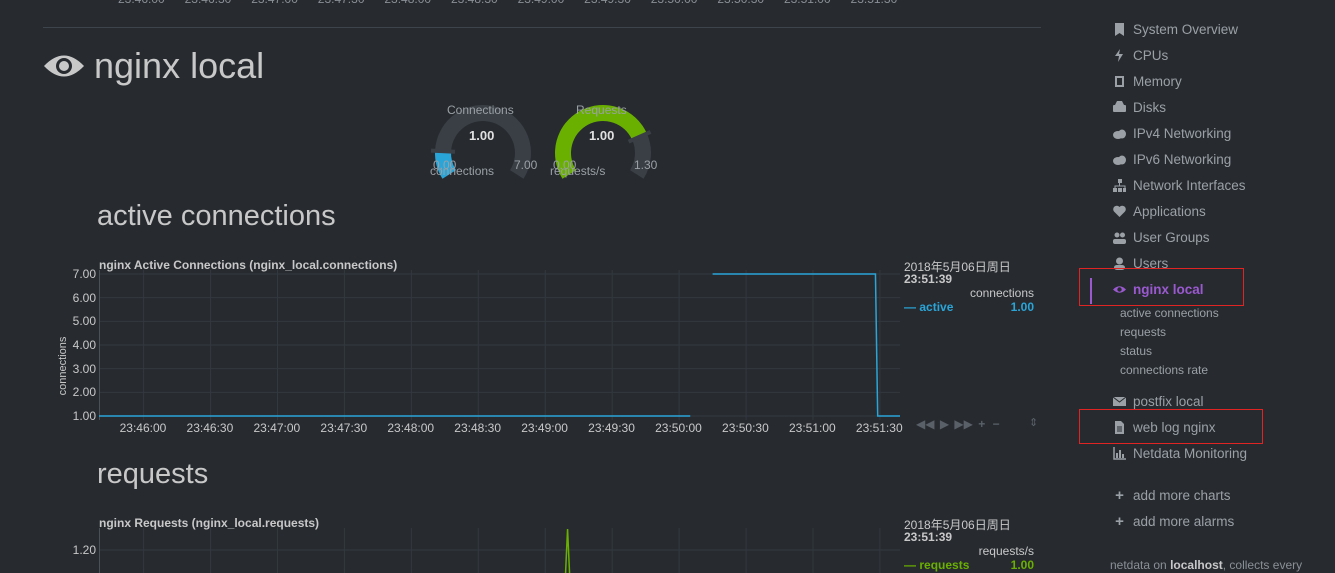 The width and height of the screenshot is (1335, 573). What do you see at coordinates (417, 3) in the screenshot?
I see `top-axis-tick: 23:48:00` at bounding box center [417, 3].